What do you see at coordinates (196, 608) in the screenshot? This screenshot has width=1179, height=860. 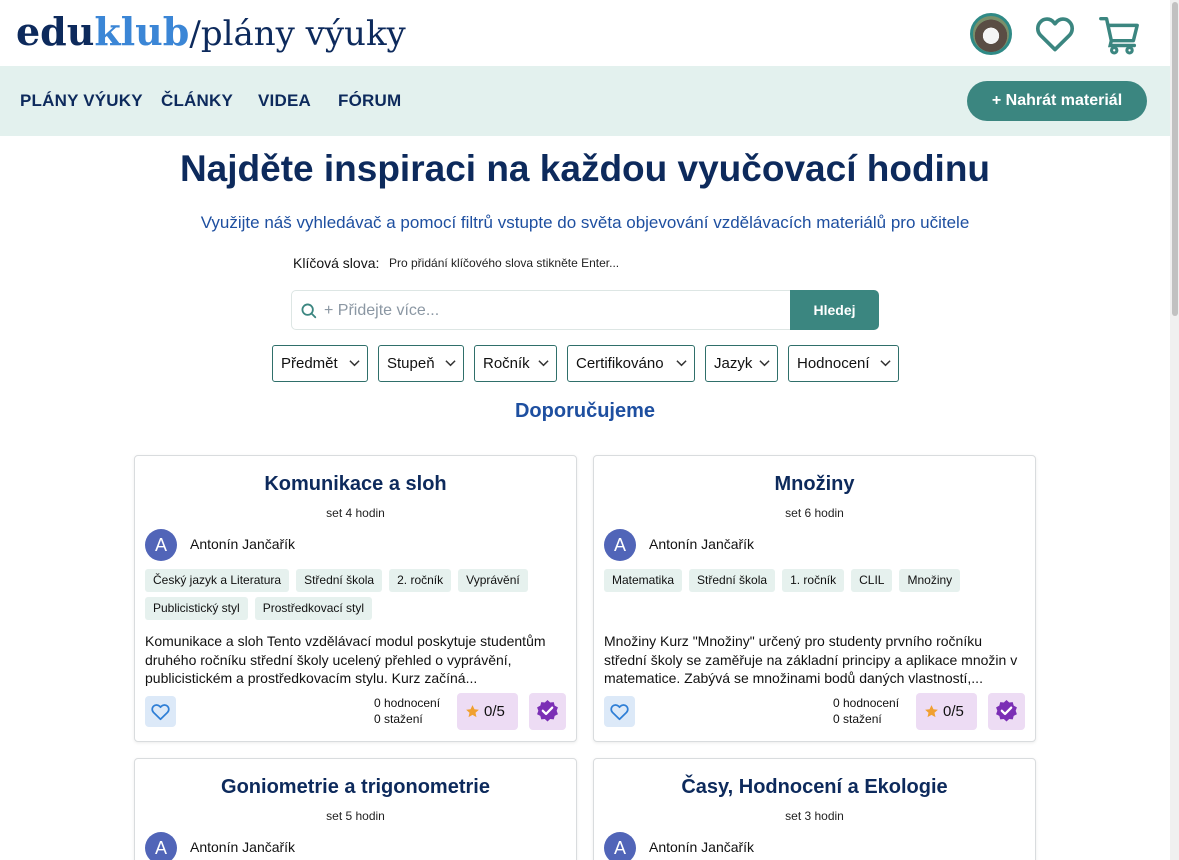 I see `tag: Publicistický styl` at bounding box center [196, 608].